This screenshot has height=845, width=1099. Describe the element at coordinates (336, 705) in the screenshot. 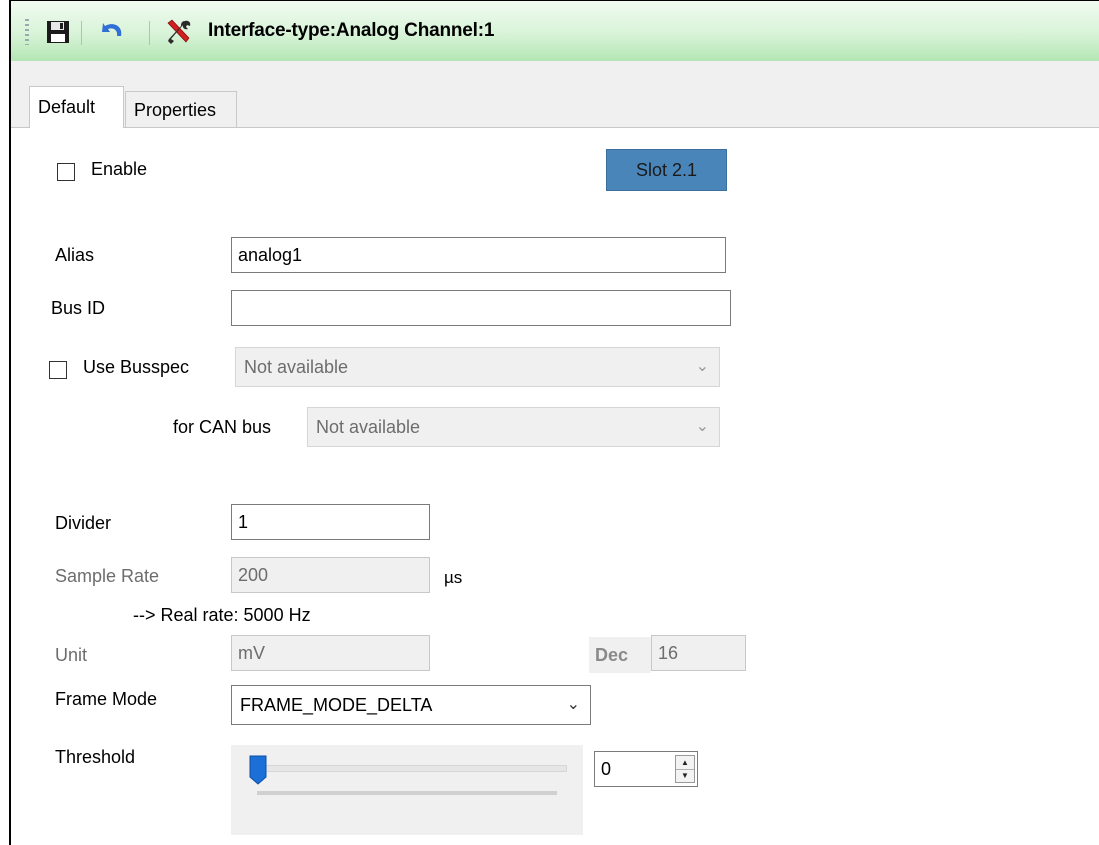

I see `frame-mode-select-value: FRAME_MODE_DELTA` at that location.